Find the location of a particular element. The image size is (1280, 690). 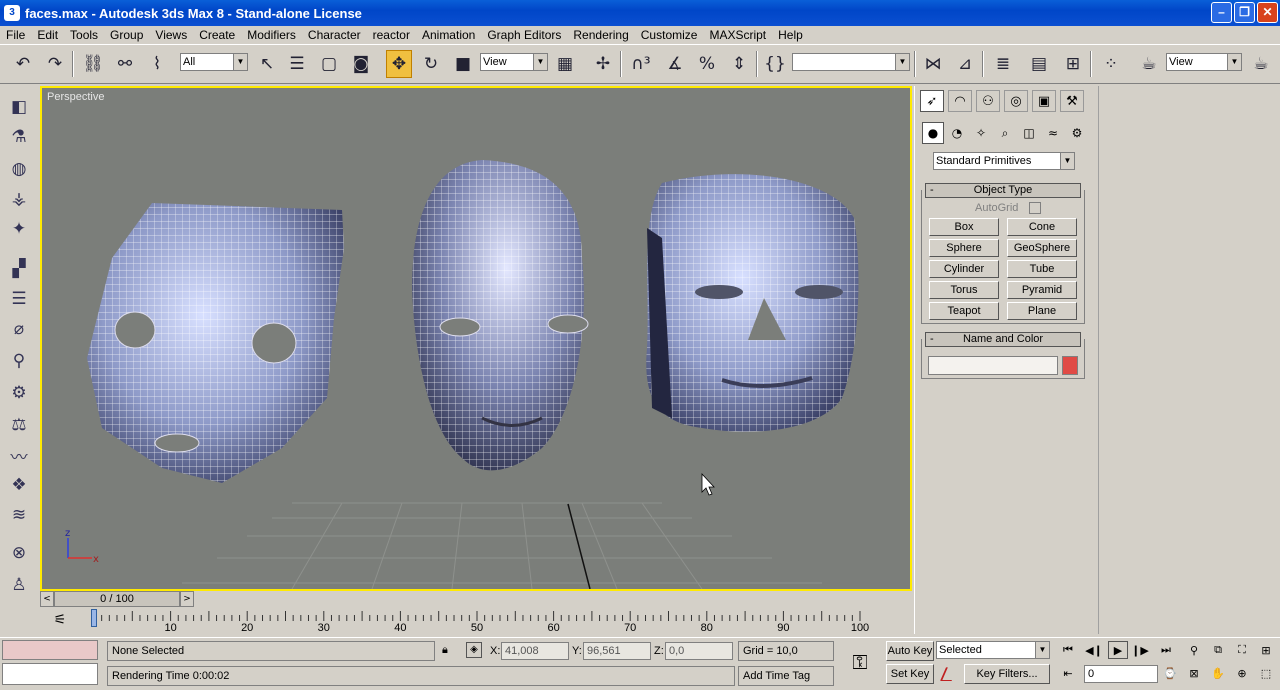

go-to-end-icon: ⏭ is located at coordinates (1166, 650).